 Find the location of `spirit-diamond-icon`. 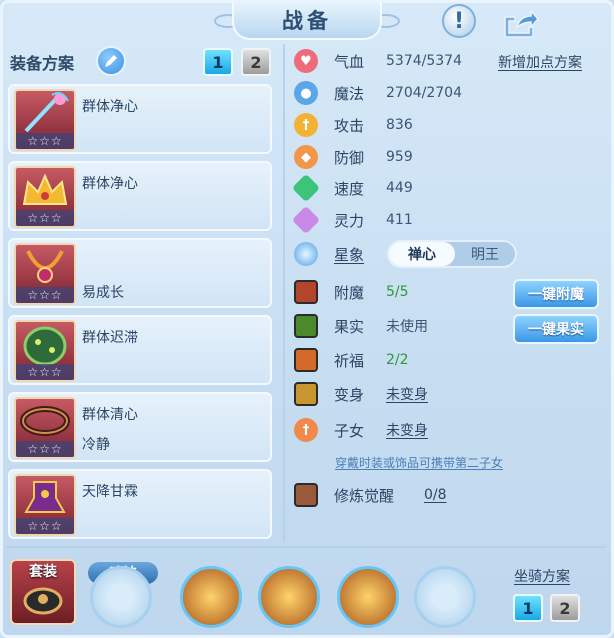

spirit-diamond-icon is located at coordinates (306, 220).